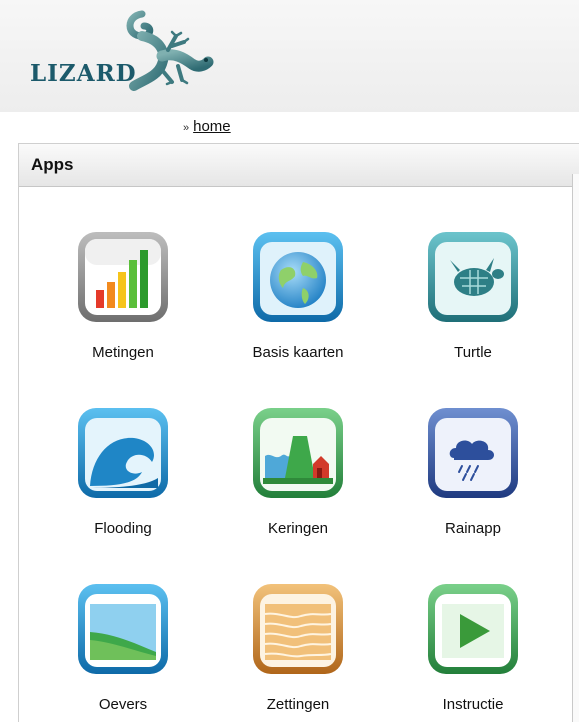 The image size is (579, 722). Describe the element at coordinates (123, 528) in the screenshot. I see `app-label-flooding: Flooding` at that location.